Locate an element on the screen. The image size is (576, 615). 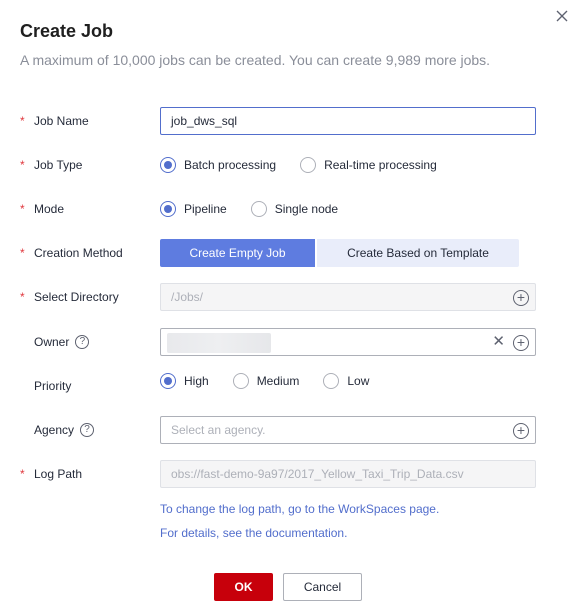
ok-button: OK is located at coordinates (243, 587).